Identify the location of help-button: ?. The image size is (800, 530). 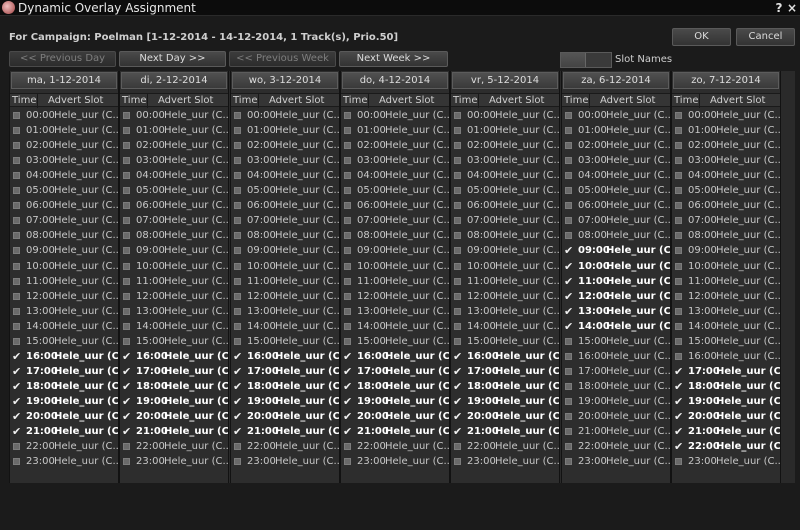
(779, 8).